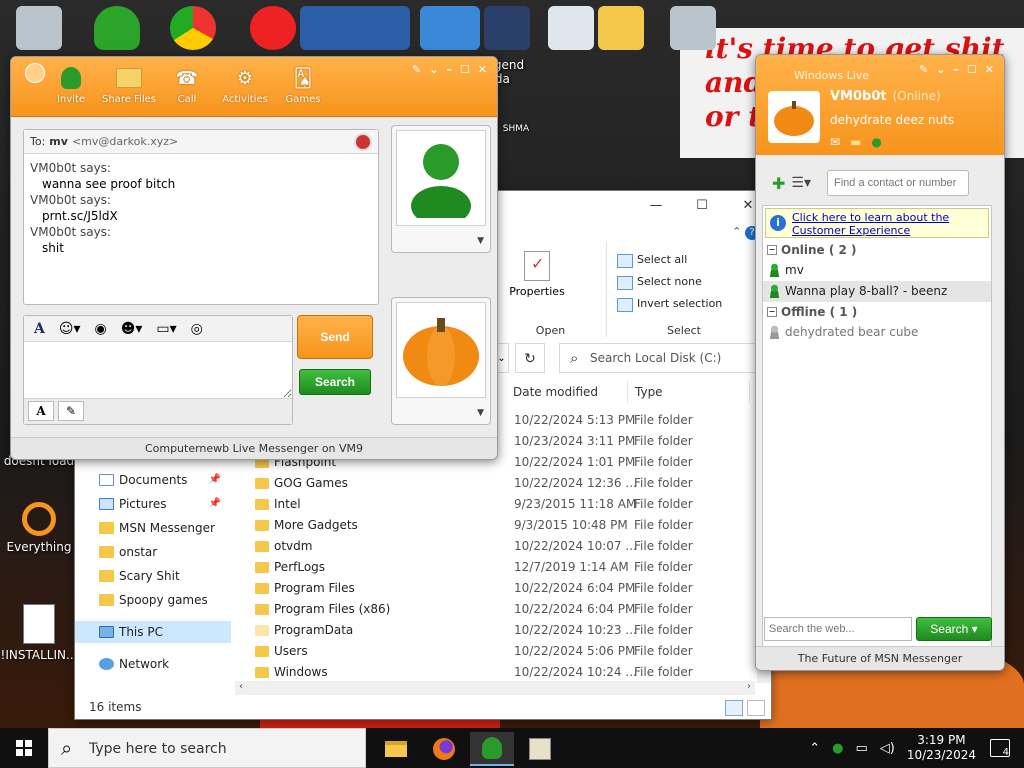 This screenshot has width=1024, height=768. I want to click on mail-icon: ✉, so click(835, 142).